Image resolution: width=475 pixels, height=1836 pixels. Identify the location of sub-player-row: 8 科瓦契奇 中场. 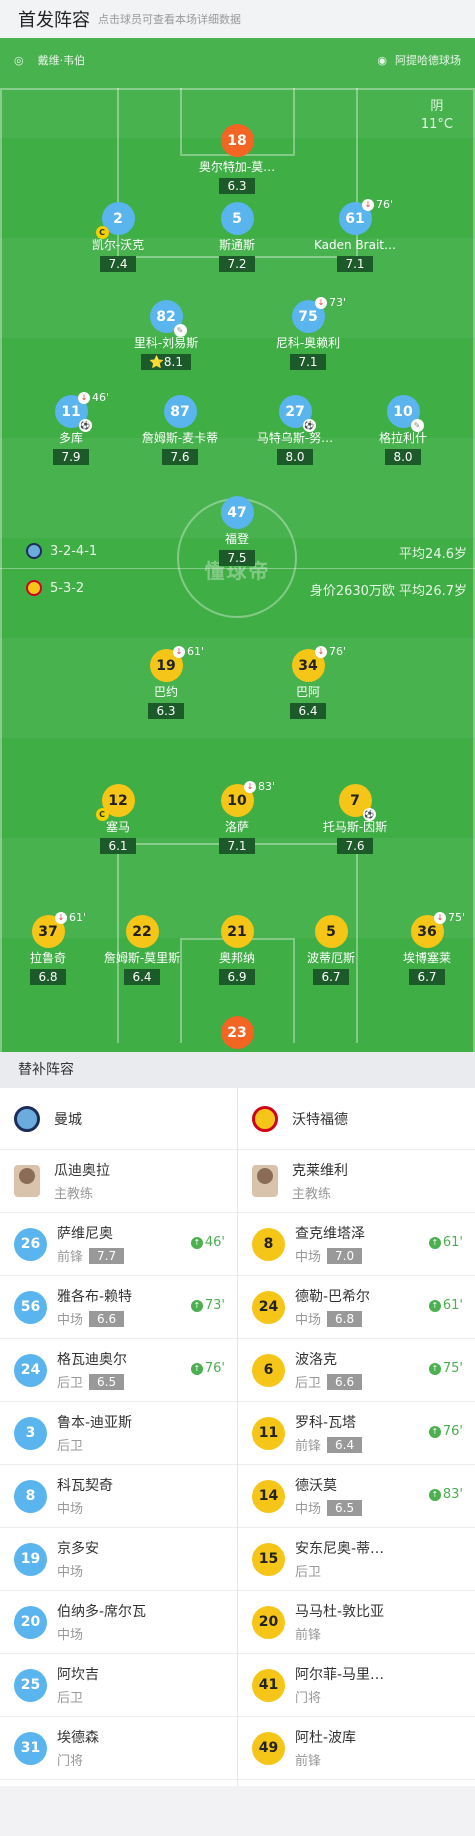
(118, 1496).